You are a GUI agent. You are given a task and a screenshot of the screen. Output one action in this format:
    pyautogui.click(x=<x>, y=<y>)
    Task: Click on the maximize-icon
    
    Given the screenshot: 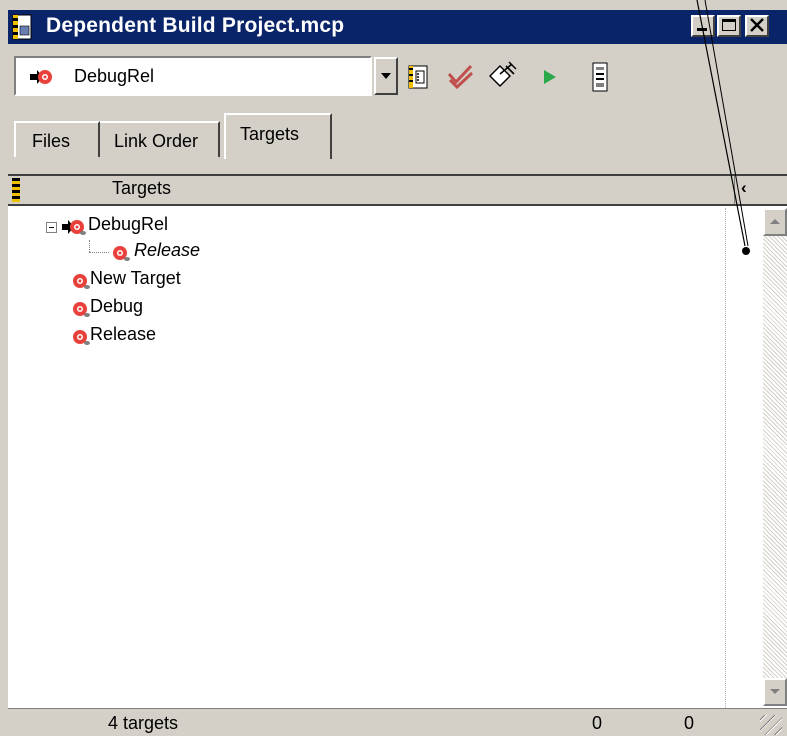 What is the action you would take?
    pyautogui.click(x=729, y=25)
    